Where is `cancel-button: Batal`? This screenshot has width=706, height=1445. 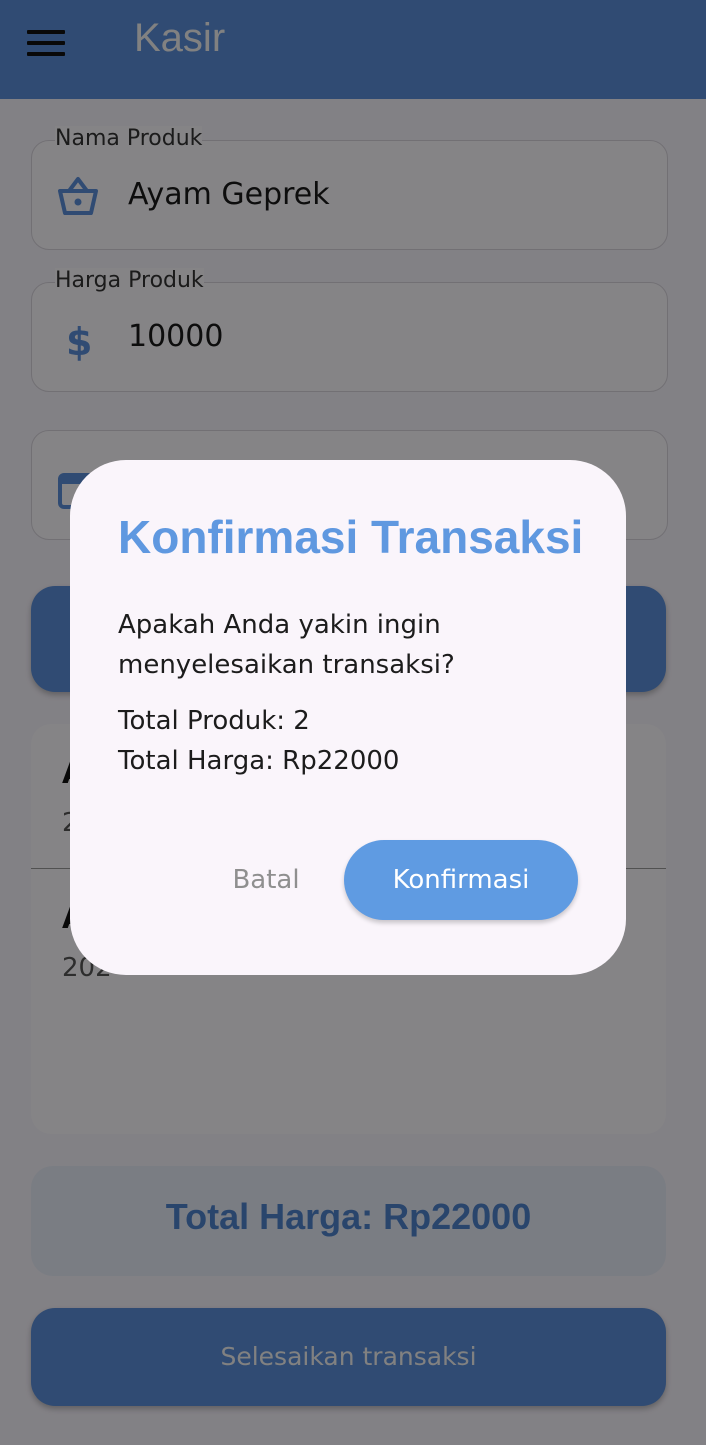
cancel-button: Batal is located at coordinates (266, 880).